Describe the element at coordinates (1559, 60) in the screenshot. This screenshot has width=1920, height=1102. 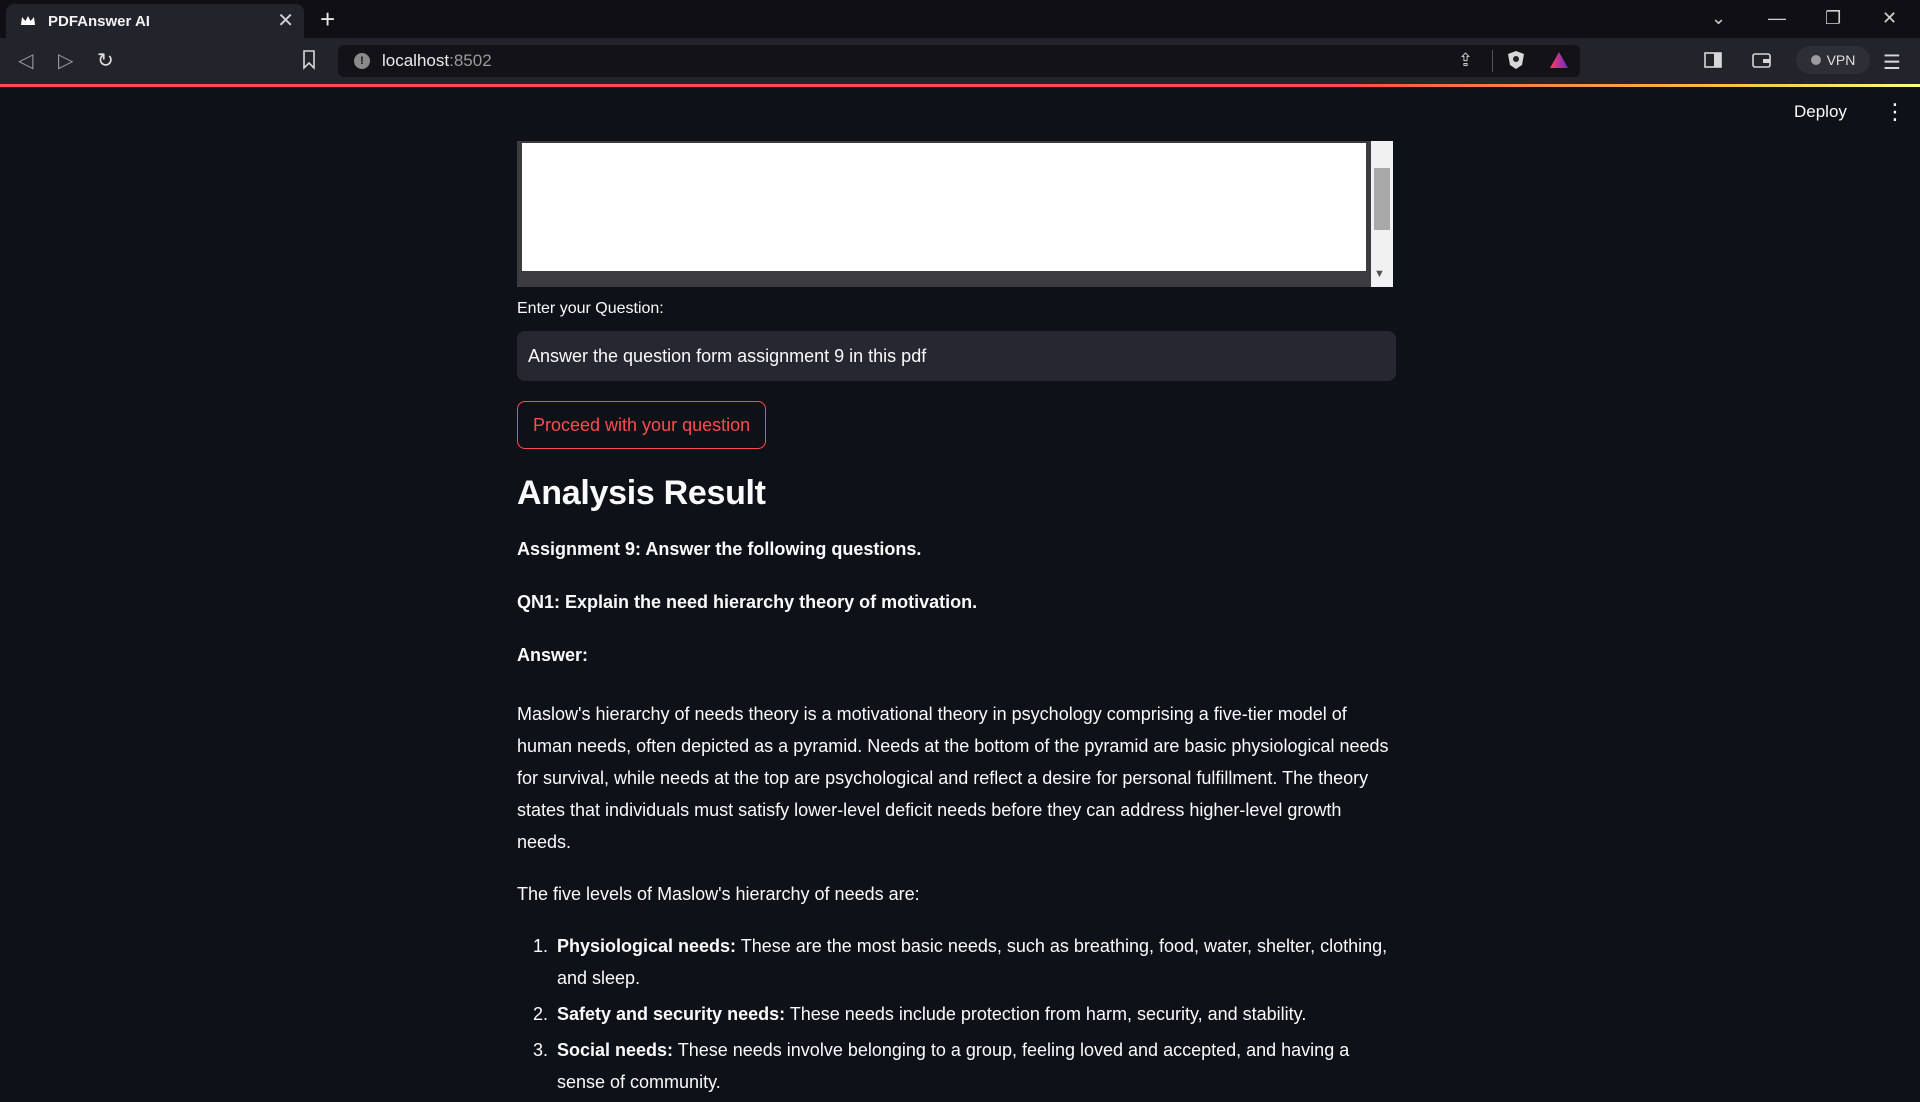
I see `brave-rewards-icon` at that location.